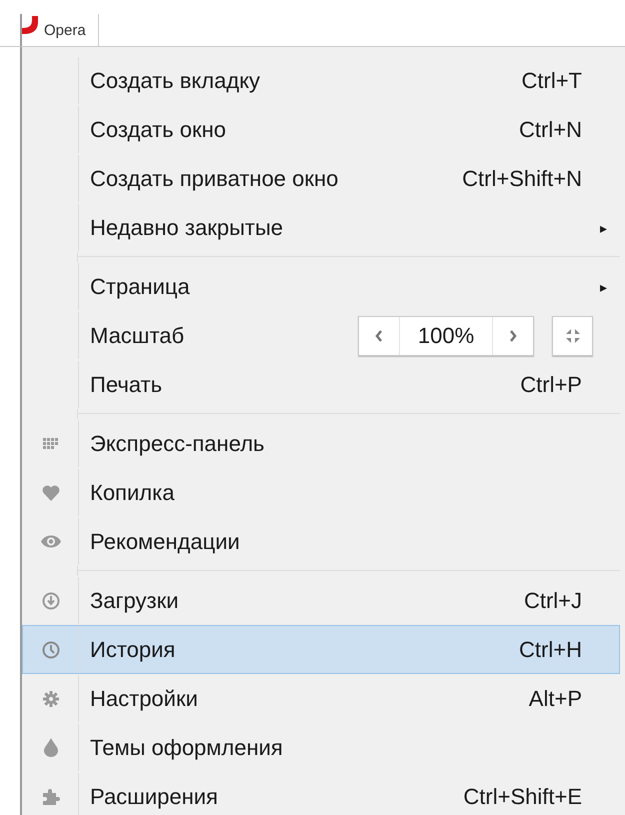  What do you see at coordinates (133, 493) in the screenshot?
I see `item-label: Копилка` at bounding box center [133, 493].